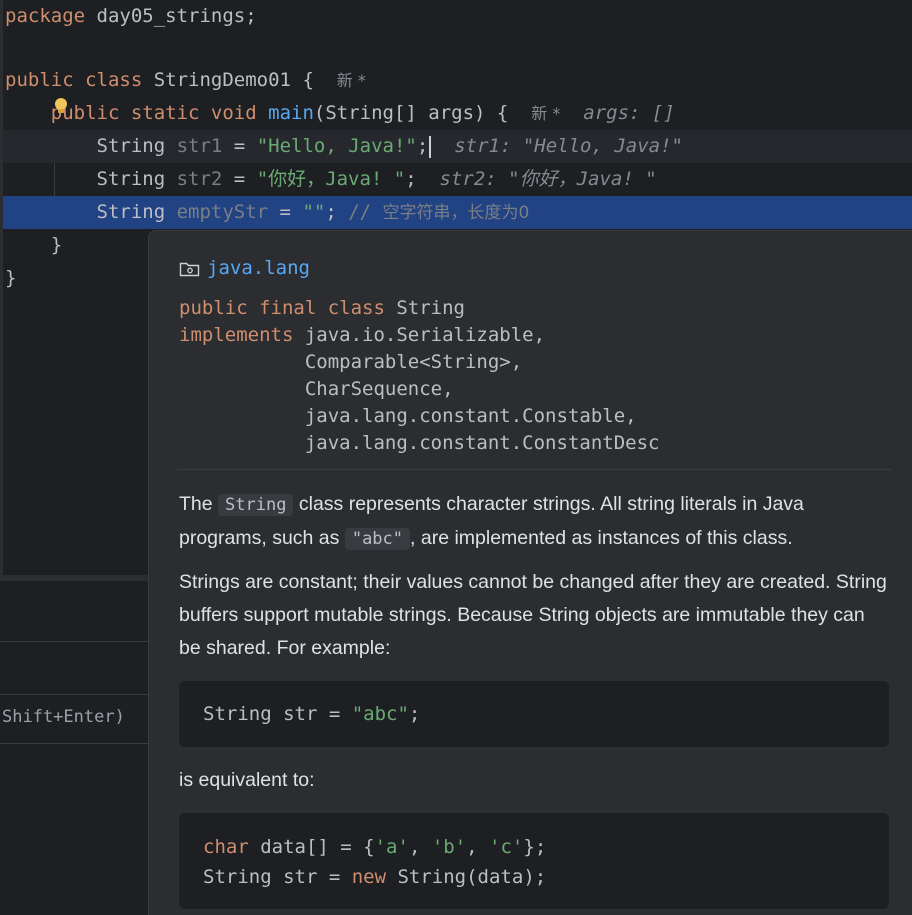 Image resolution: width=912 pixels, height=915 pixels. I want to click on inlay-hint: args: [], so click(629, 113).